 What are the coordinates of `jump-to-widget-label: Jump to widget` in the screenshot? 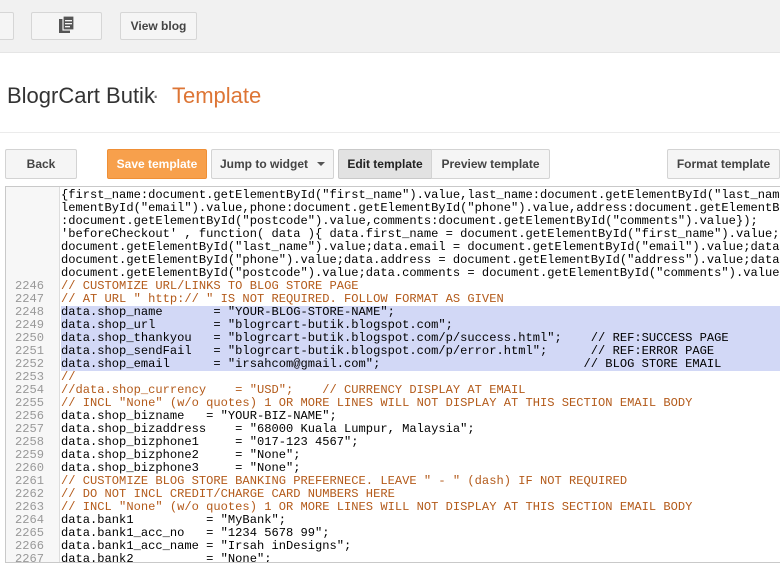 It's located at (264, 164).